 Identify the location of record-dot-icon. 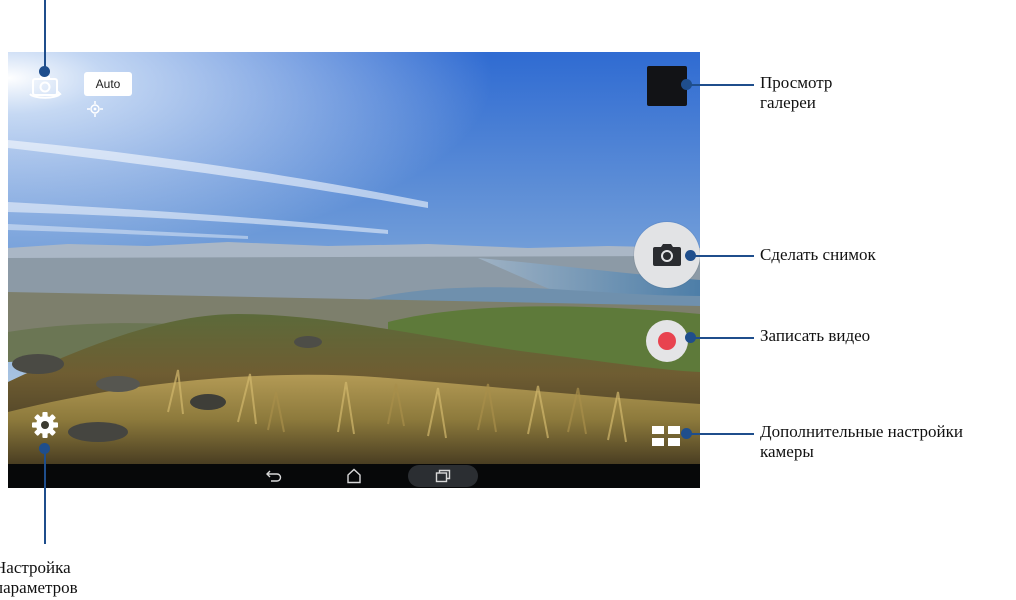
(667, 341).